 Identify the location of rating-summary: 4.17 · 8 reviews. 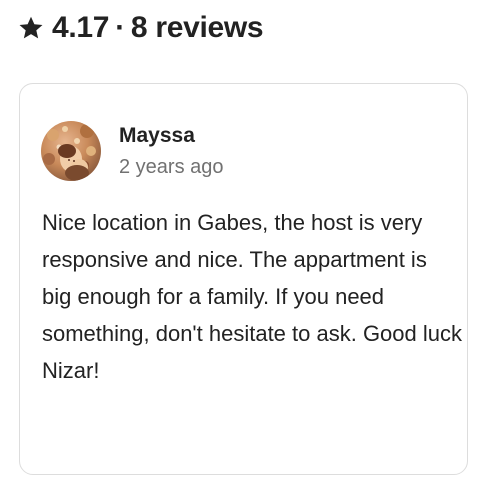
(141, 28).